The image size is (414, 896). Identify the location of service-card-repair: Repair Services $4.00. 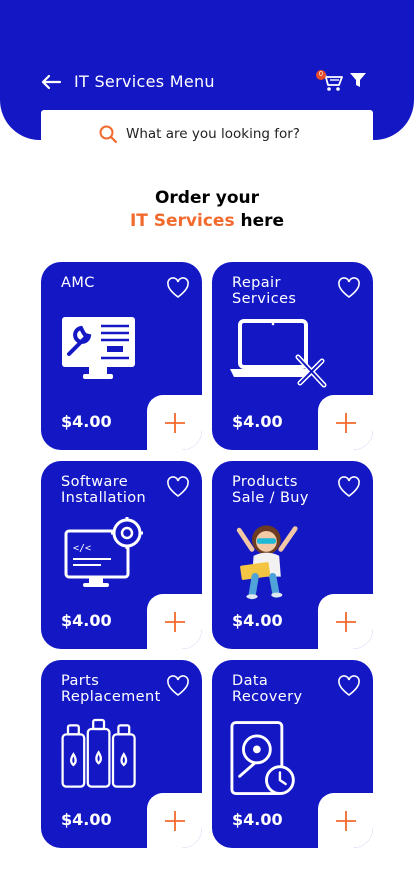
(292, 356).